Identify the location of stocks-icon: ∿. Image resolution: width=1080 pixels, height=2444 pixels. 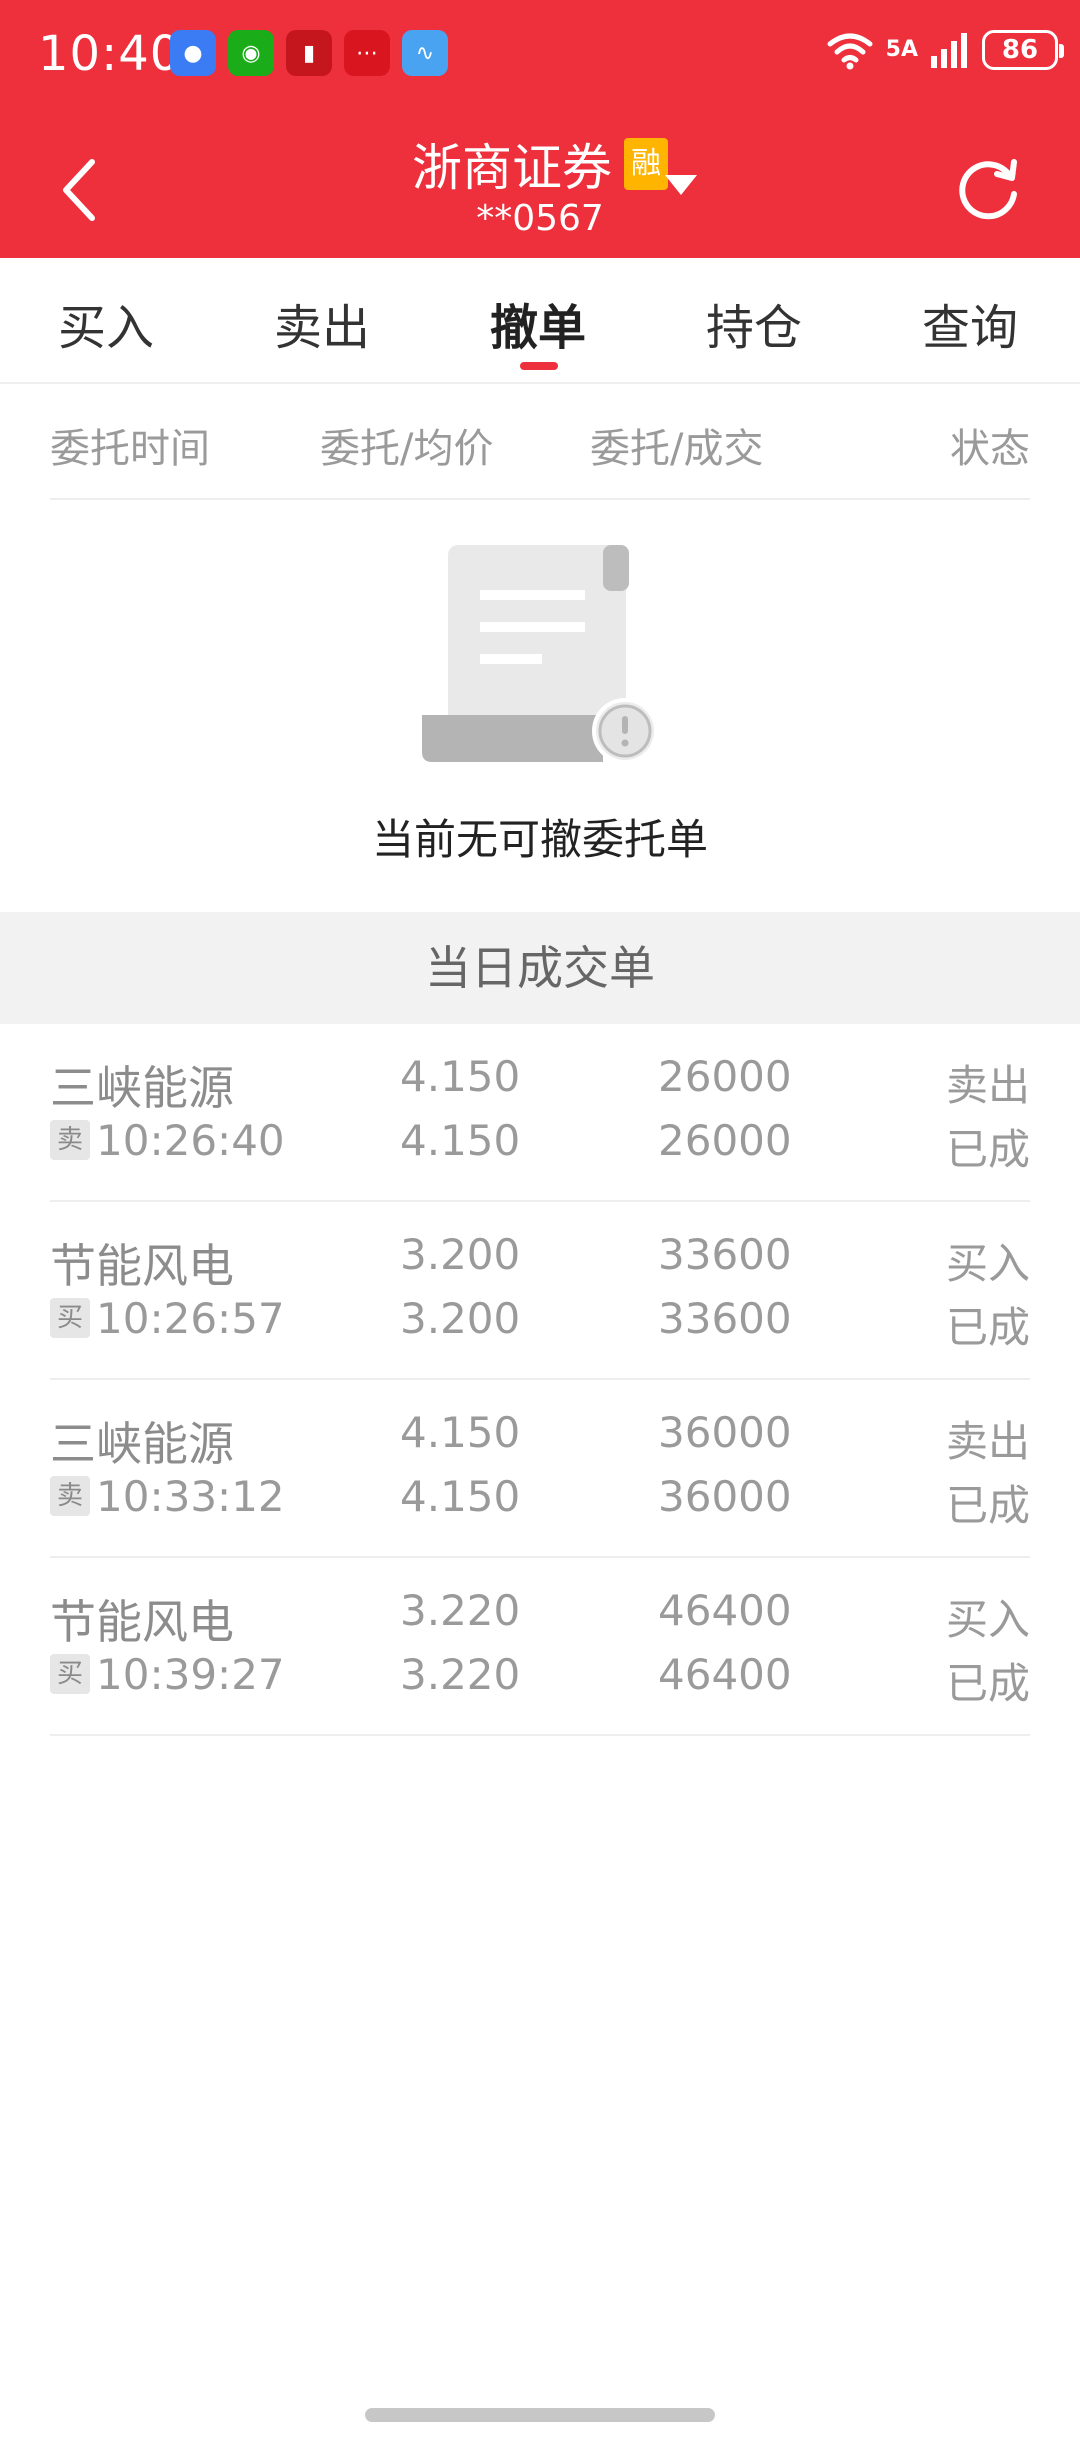
(425, 53).